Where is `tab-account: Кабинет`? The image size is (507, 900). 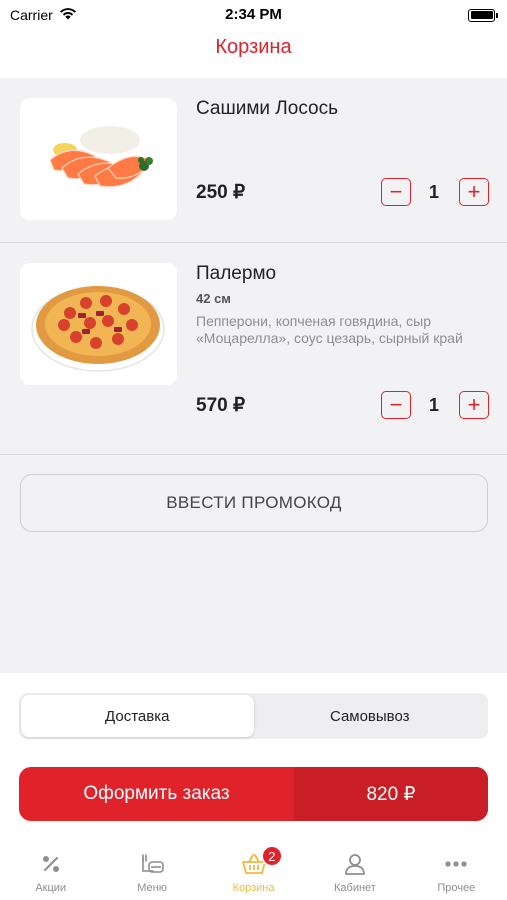 tab-account: Кабинет is located at coordinates (354, 869).